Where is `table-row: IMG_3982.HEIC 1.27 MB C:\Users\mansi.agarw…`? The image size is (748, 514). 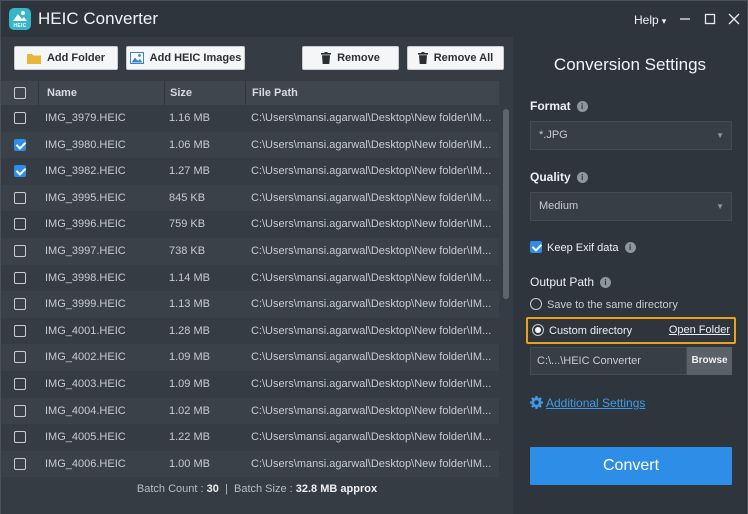
table-row: IMG_3982.HEIC 1.27 MB C:\Users\mansi.agarw… is located at coordinates (250, 171).